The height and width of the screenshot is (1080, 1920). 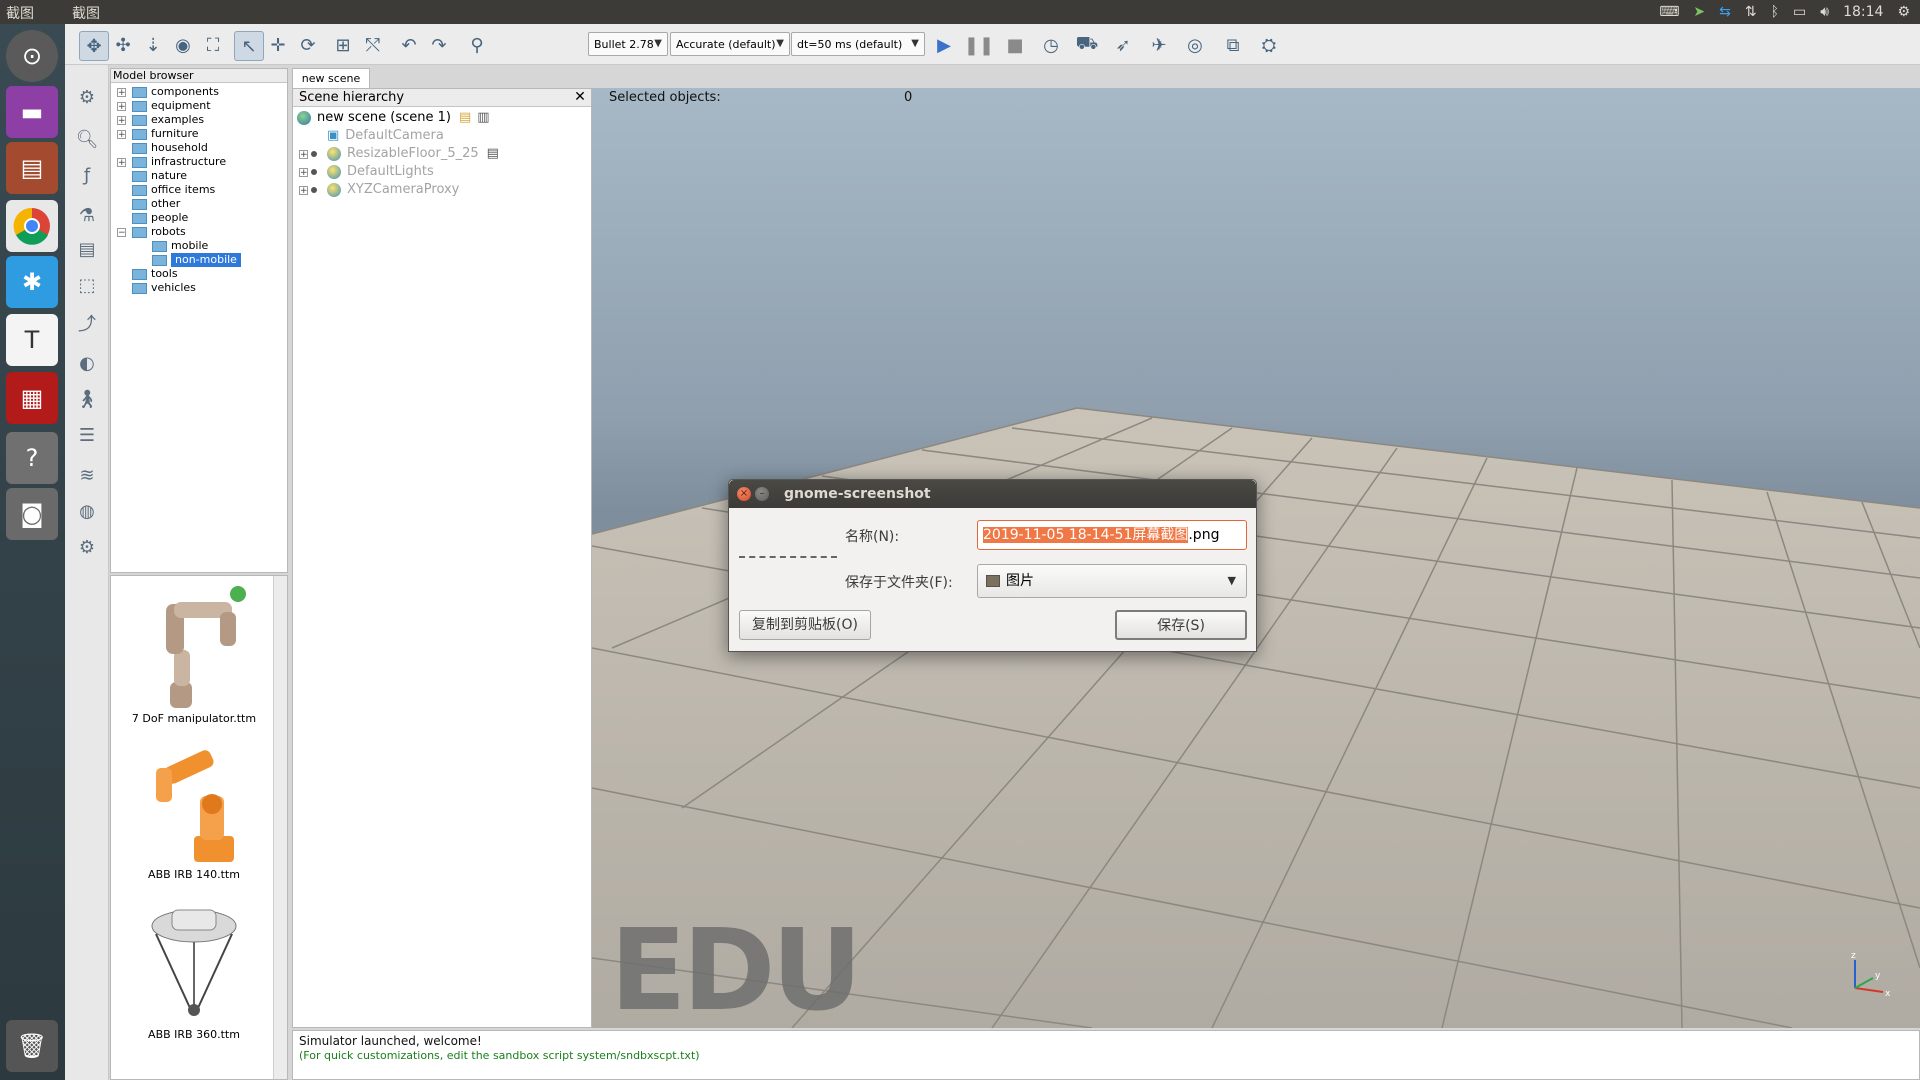 I want to click on timestep-select: dt=50 ms (default) ▼, so click(x=858, y=44).